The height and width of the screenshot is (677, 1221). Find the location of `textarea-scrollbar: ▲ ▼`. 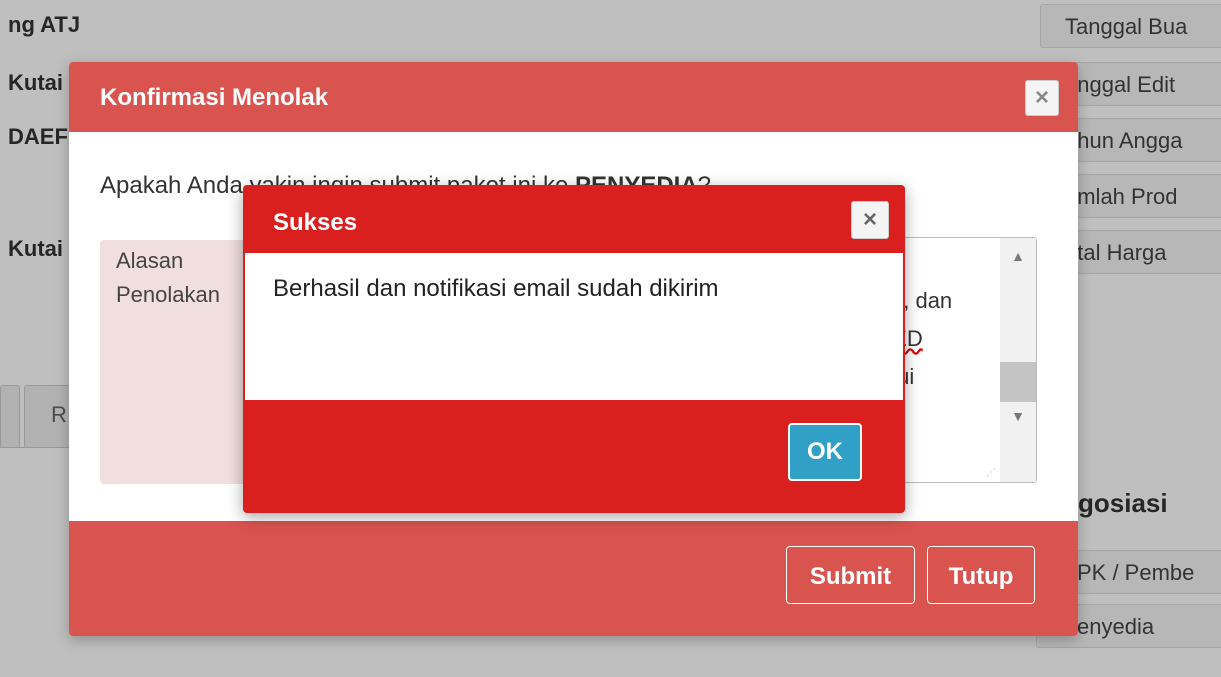

textarea-scrollbar: ▲ ▼ is located at coordinates (1018, 360).